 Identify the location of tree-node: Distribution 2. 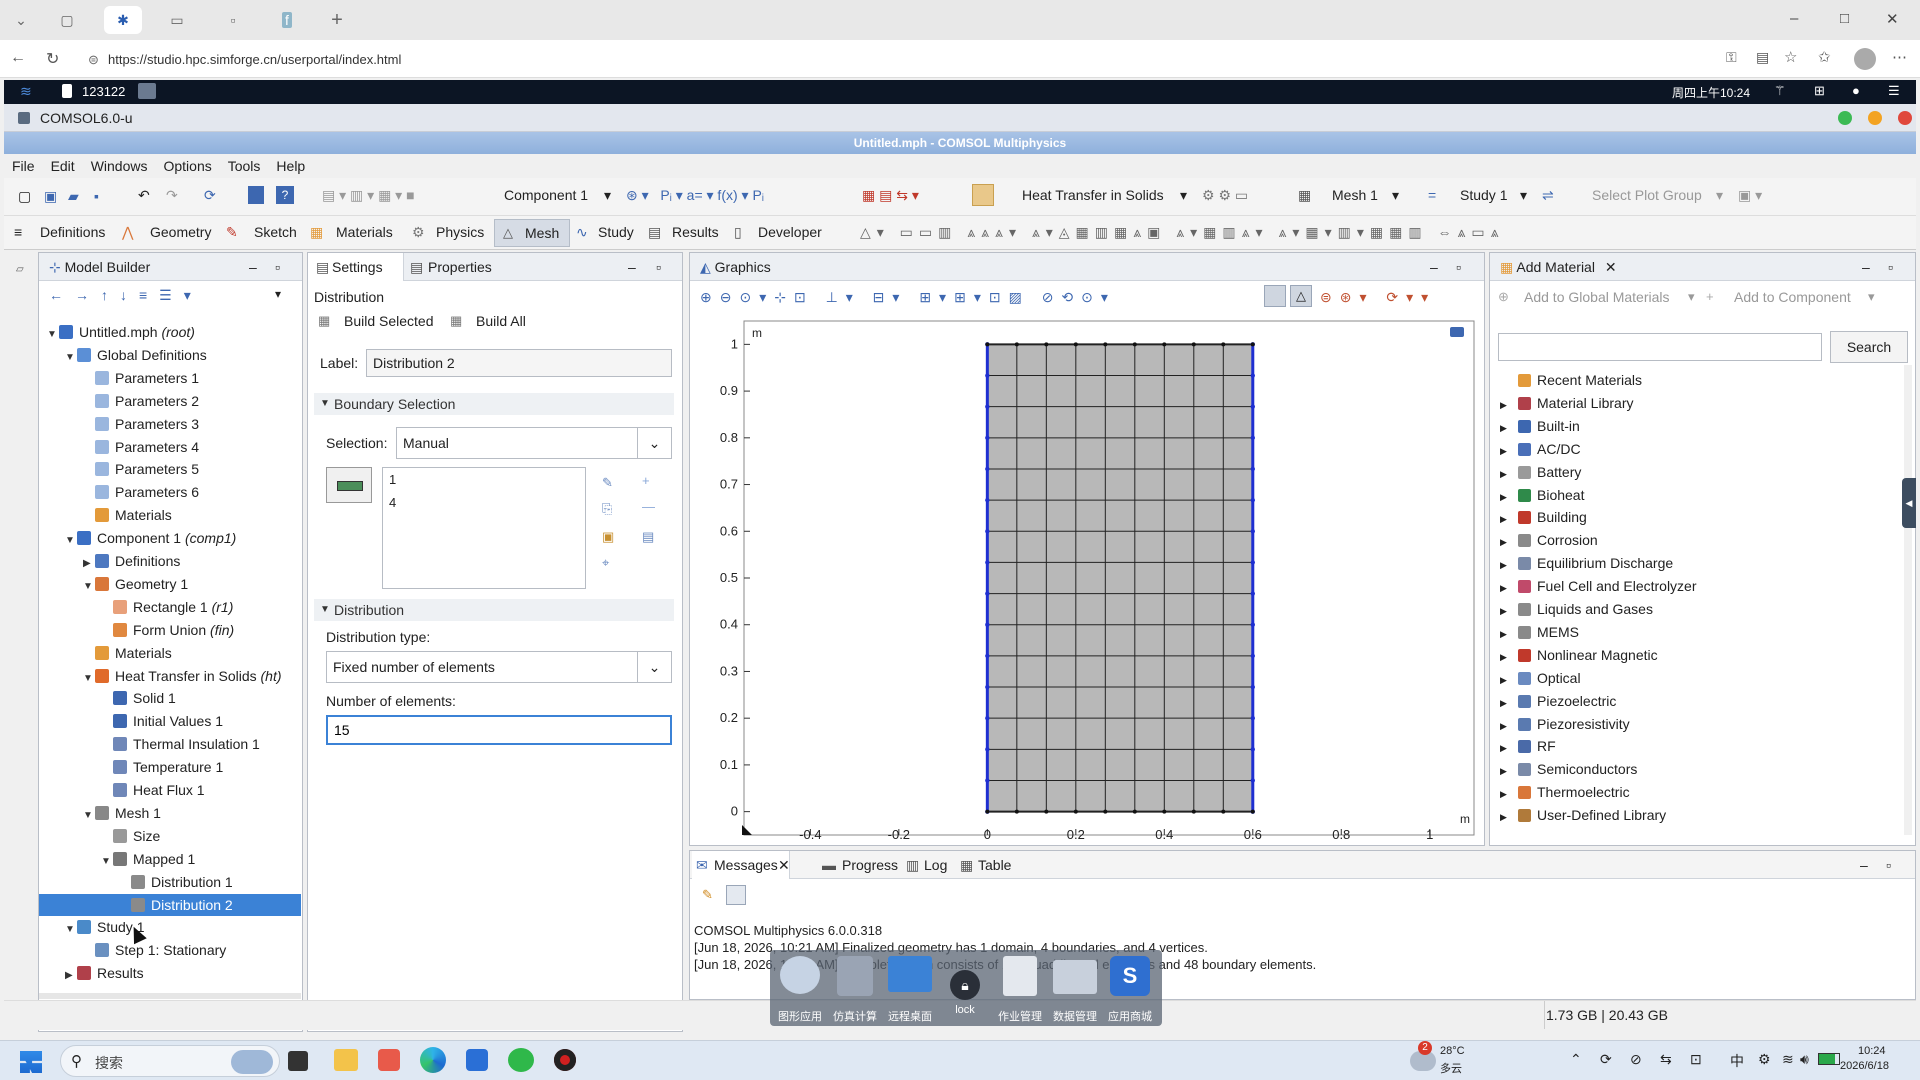
(170, 904).